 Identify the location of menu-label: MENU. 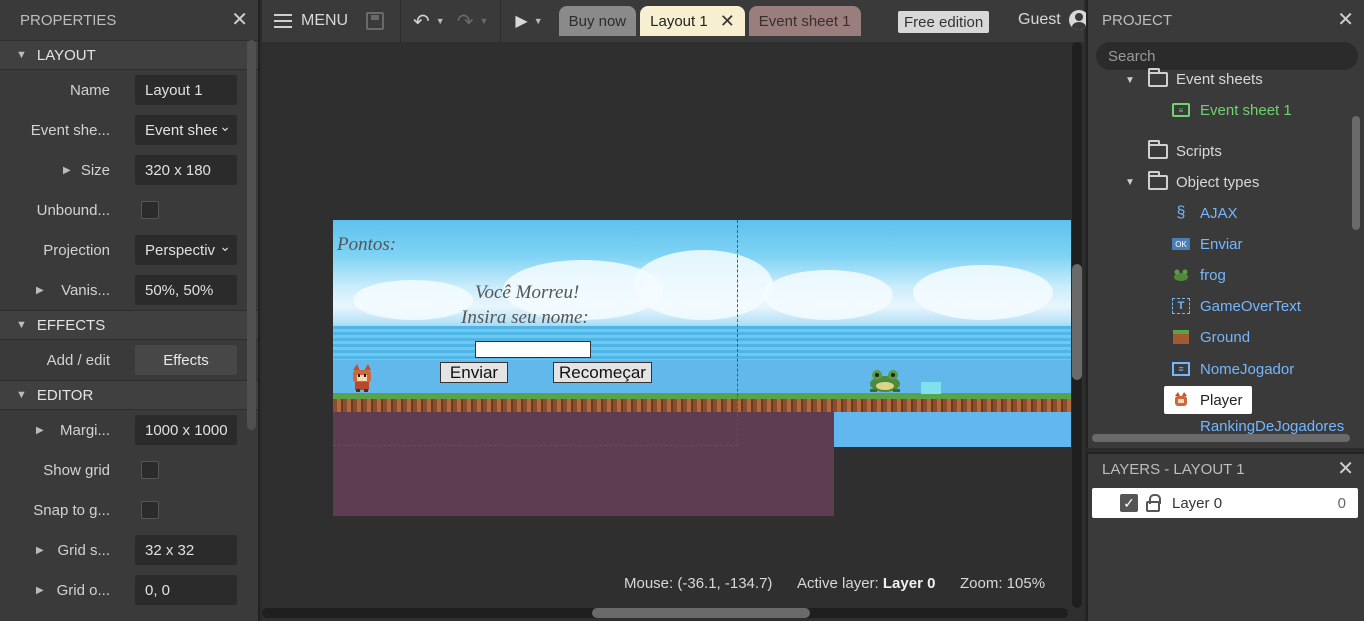
(325, 20).